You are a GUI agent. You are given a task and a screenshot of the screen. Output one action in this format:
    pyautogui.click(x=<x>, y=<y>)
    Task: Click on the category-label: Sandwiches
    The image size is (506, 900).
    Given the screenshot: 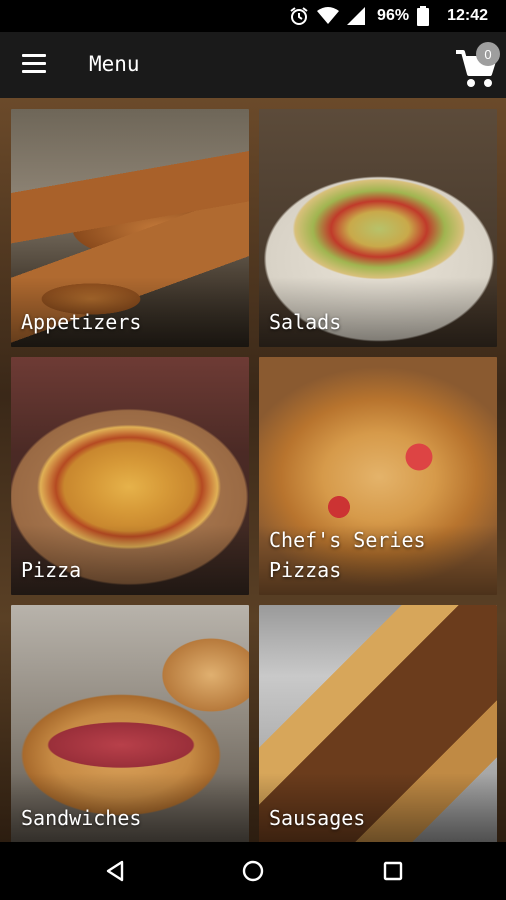 What is the action you would take?
    pyautogui.click(x=81, y=818)
    